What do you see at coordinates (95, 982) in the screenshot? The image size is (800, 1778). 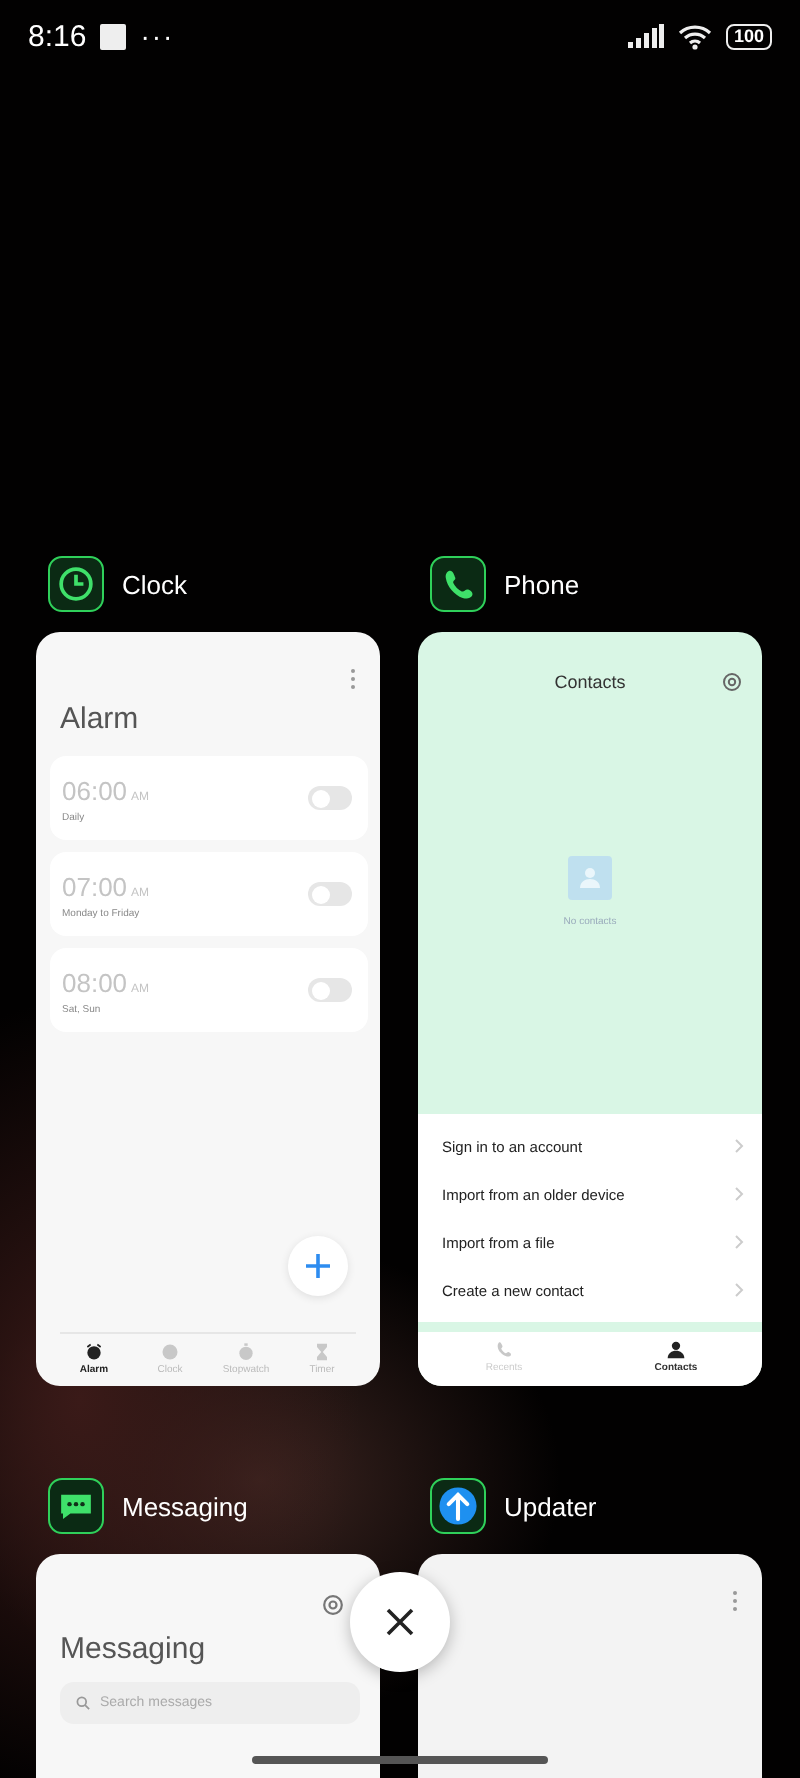 I see `alarm-time: 08:00` at bounding box center [95, 982].